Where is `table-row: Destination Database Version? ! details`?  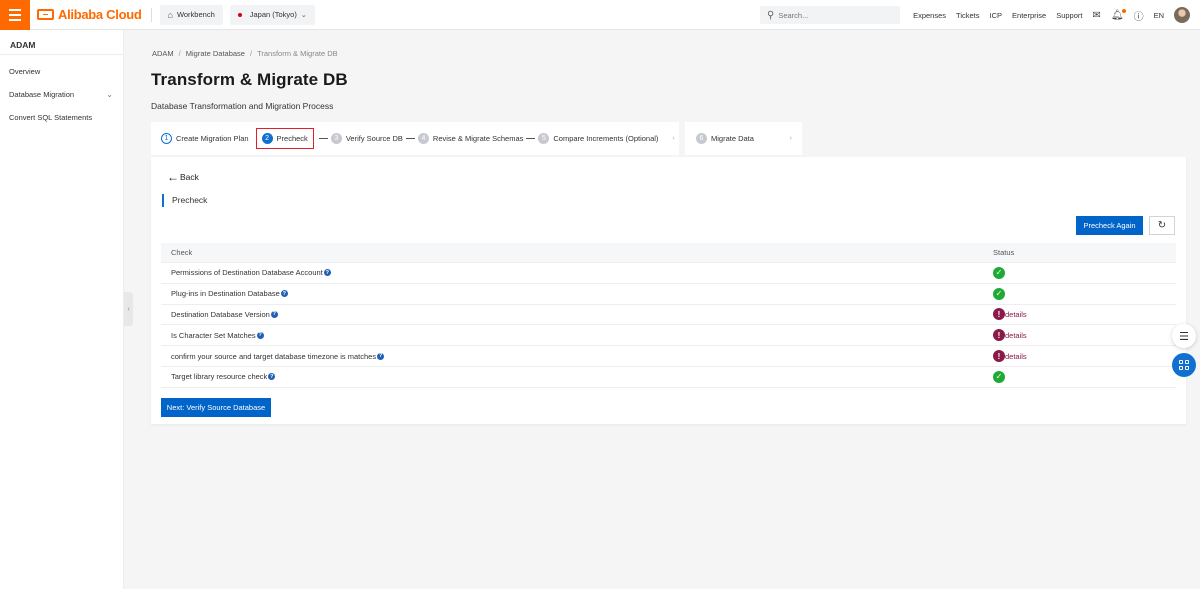
table-row: Destination Database Version? ! details is located at coordinates (668, 315).